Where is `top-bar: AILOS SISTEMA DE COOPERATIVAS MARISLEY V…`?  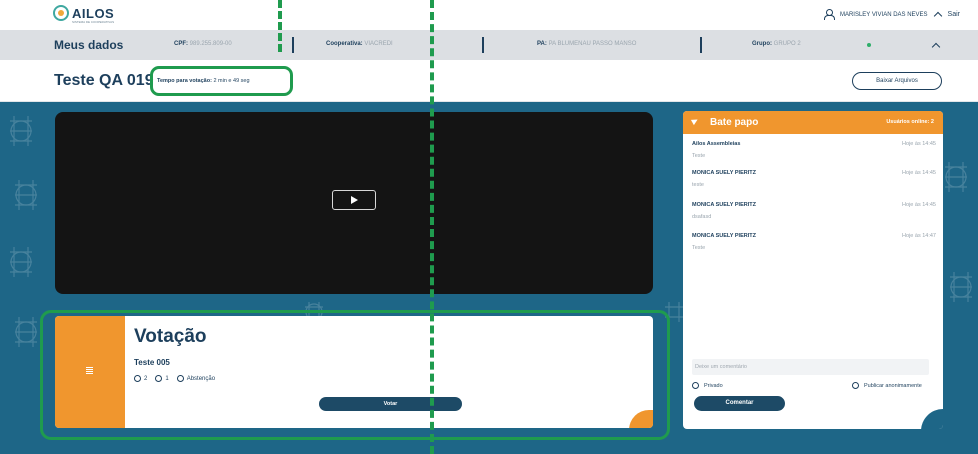 top-bar: AILOS SISTEMA DE COOPERATIVAS MARISLEY V… is located at coordinates (489, 15).